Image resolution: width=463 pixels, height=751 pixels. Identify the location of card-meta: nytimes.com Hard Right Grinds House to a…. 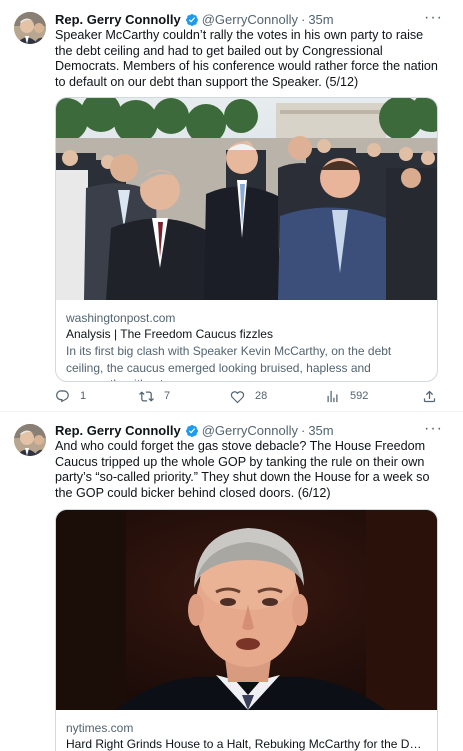
(246, 730).